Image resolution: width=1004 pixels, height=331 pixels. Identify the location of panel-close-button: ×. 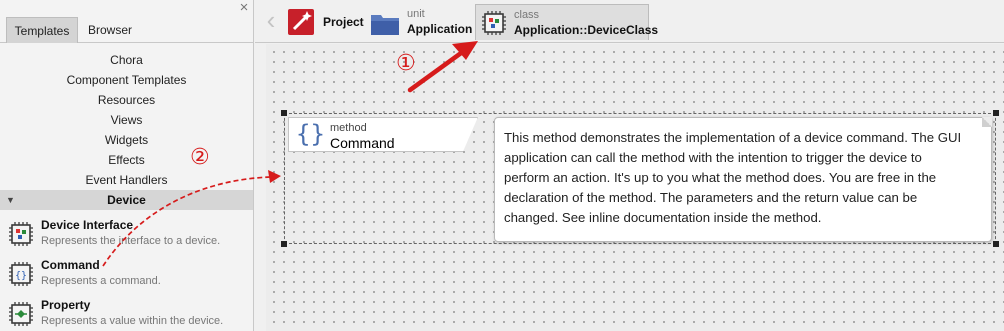
(244, 8).